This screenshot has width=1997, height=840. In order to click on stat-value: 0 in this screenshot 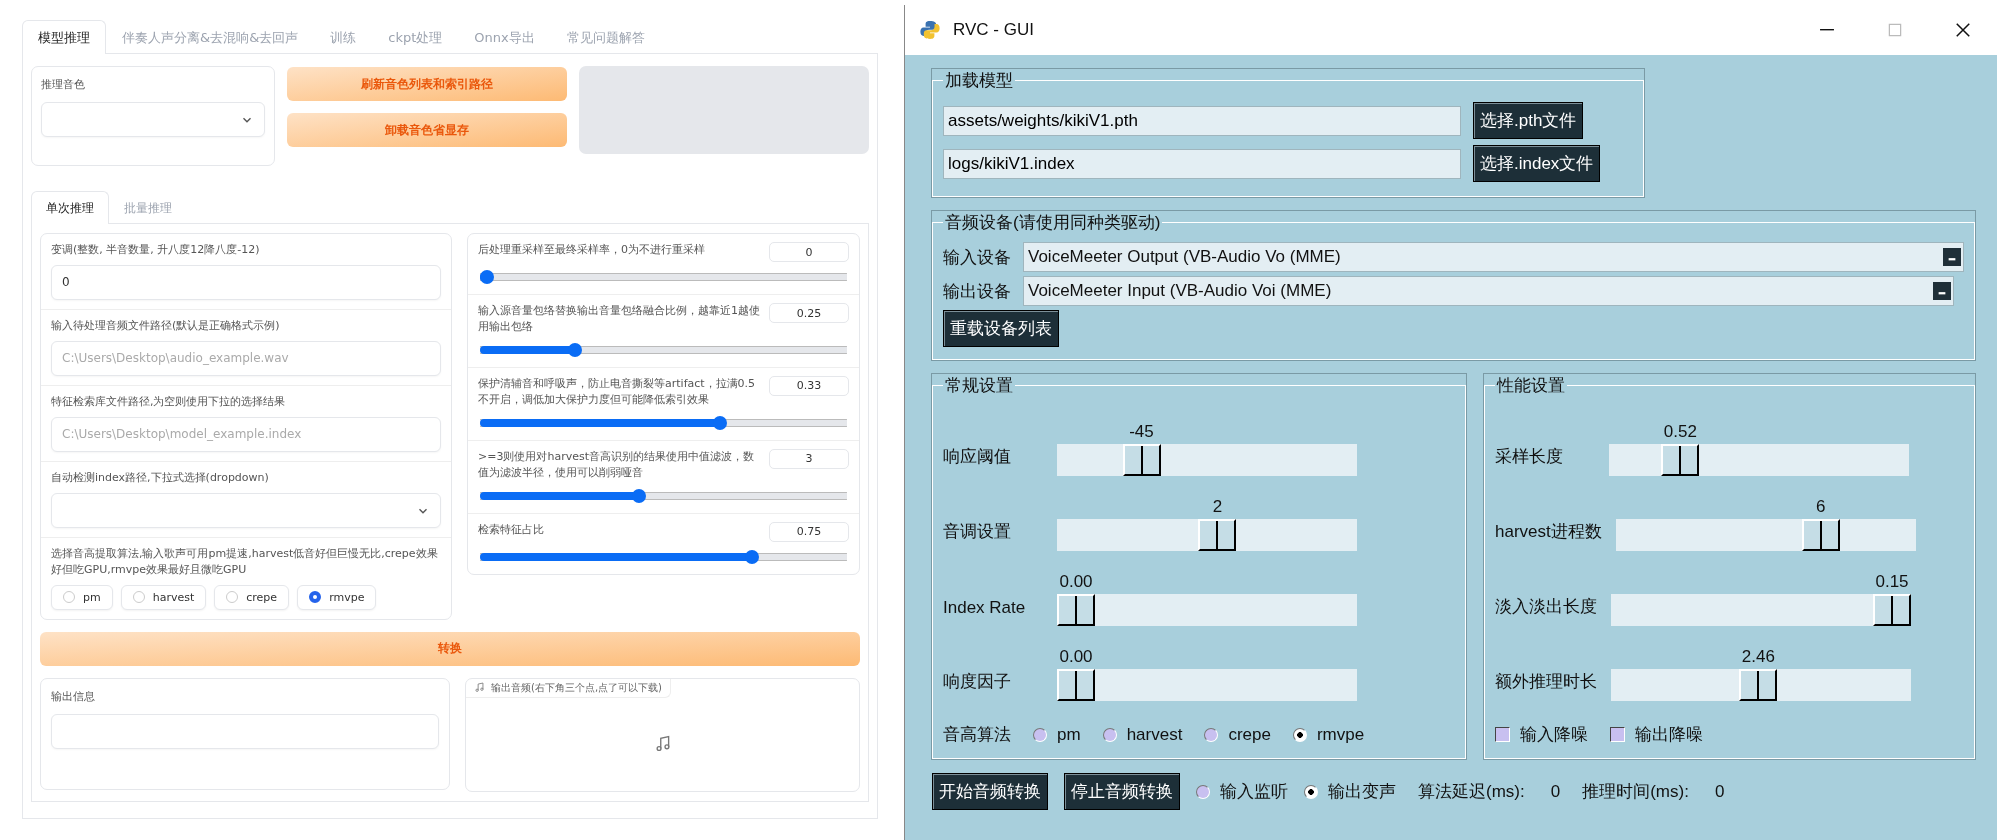, I will do `click(1719, 791)`.